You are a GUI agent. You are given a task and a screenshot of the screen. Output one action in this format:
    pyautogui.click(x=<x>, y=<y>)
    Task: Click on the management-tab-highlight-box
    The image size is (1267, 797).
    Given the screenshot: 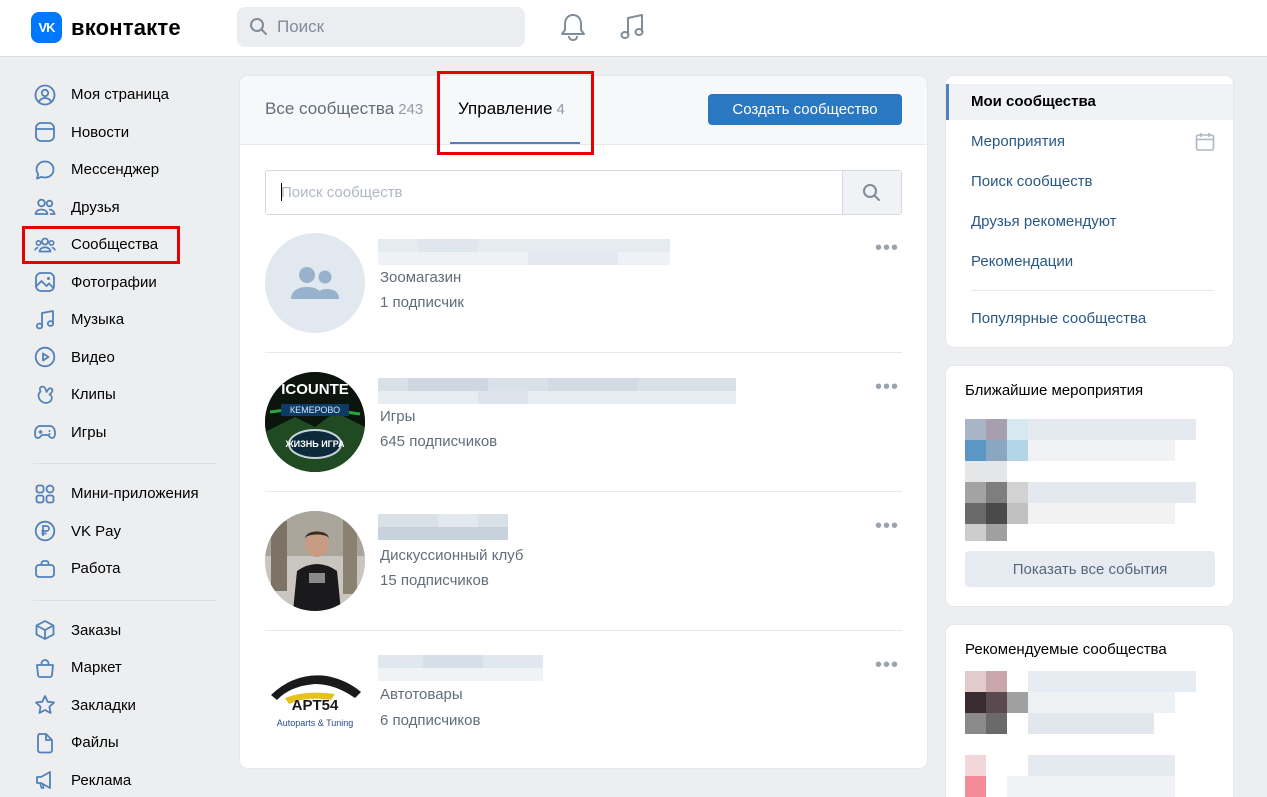 What is the action you would take?
    pyautogui.click(x=515, y=113)
    